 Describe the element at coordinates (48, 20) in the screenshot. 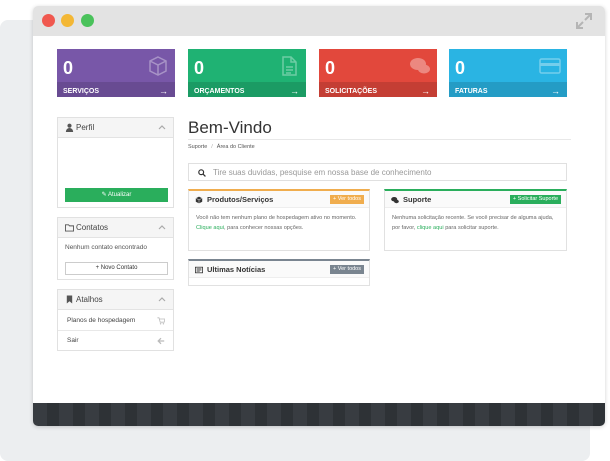

I see `close-window-button` at that location.